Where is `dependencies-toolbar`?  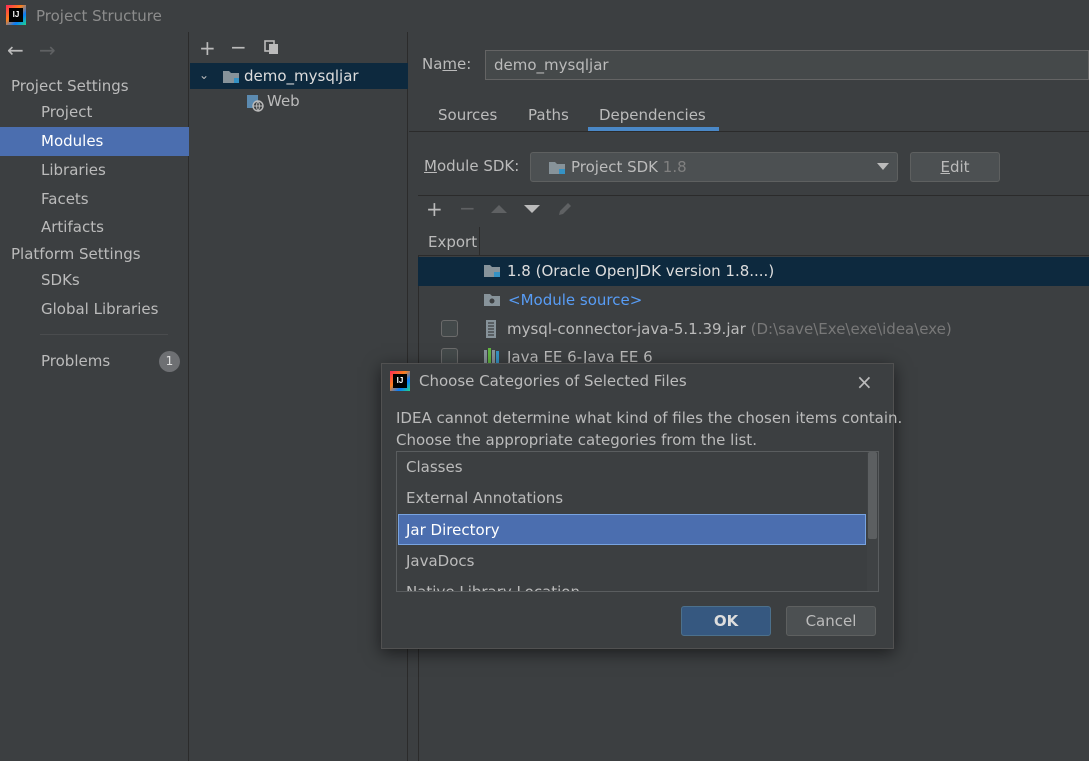 dependencies-toolbar is located at coordinates (753, 210).